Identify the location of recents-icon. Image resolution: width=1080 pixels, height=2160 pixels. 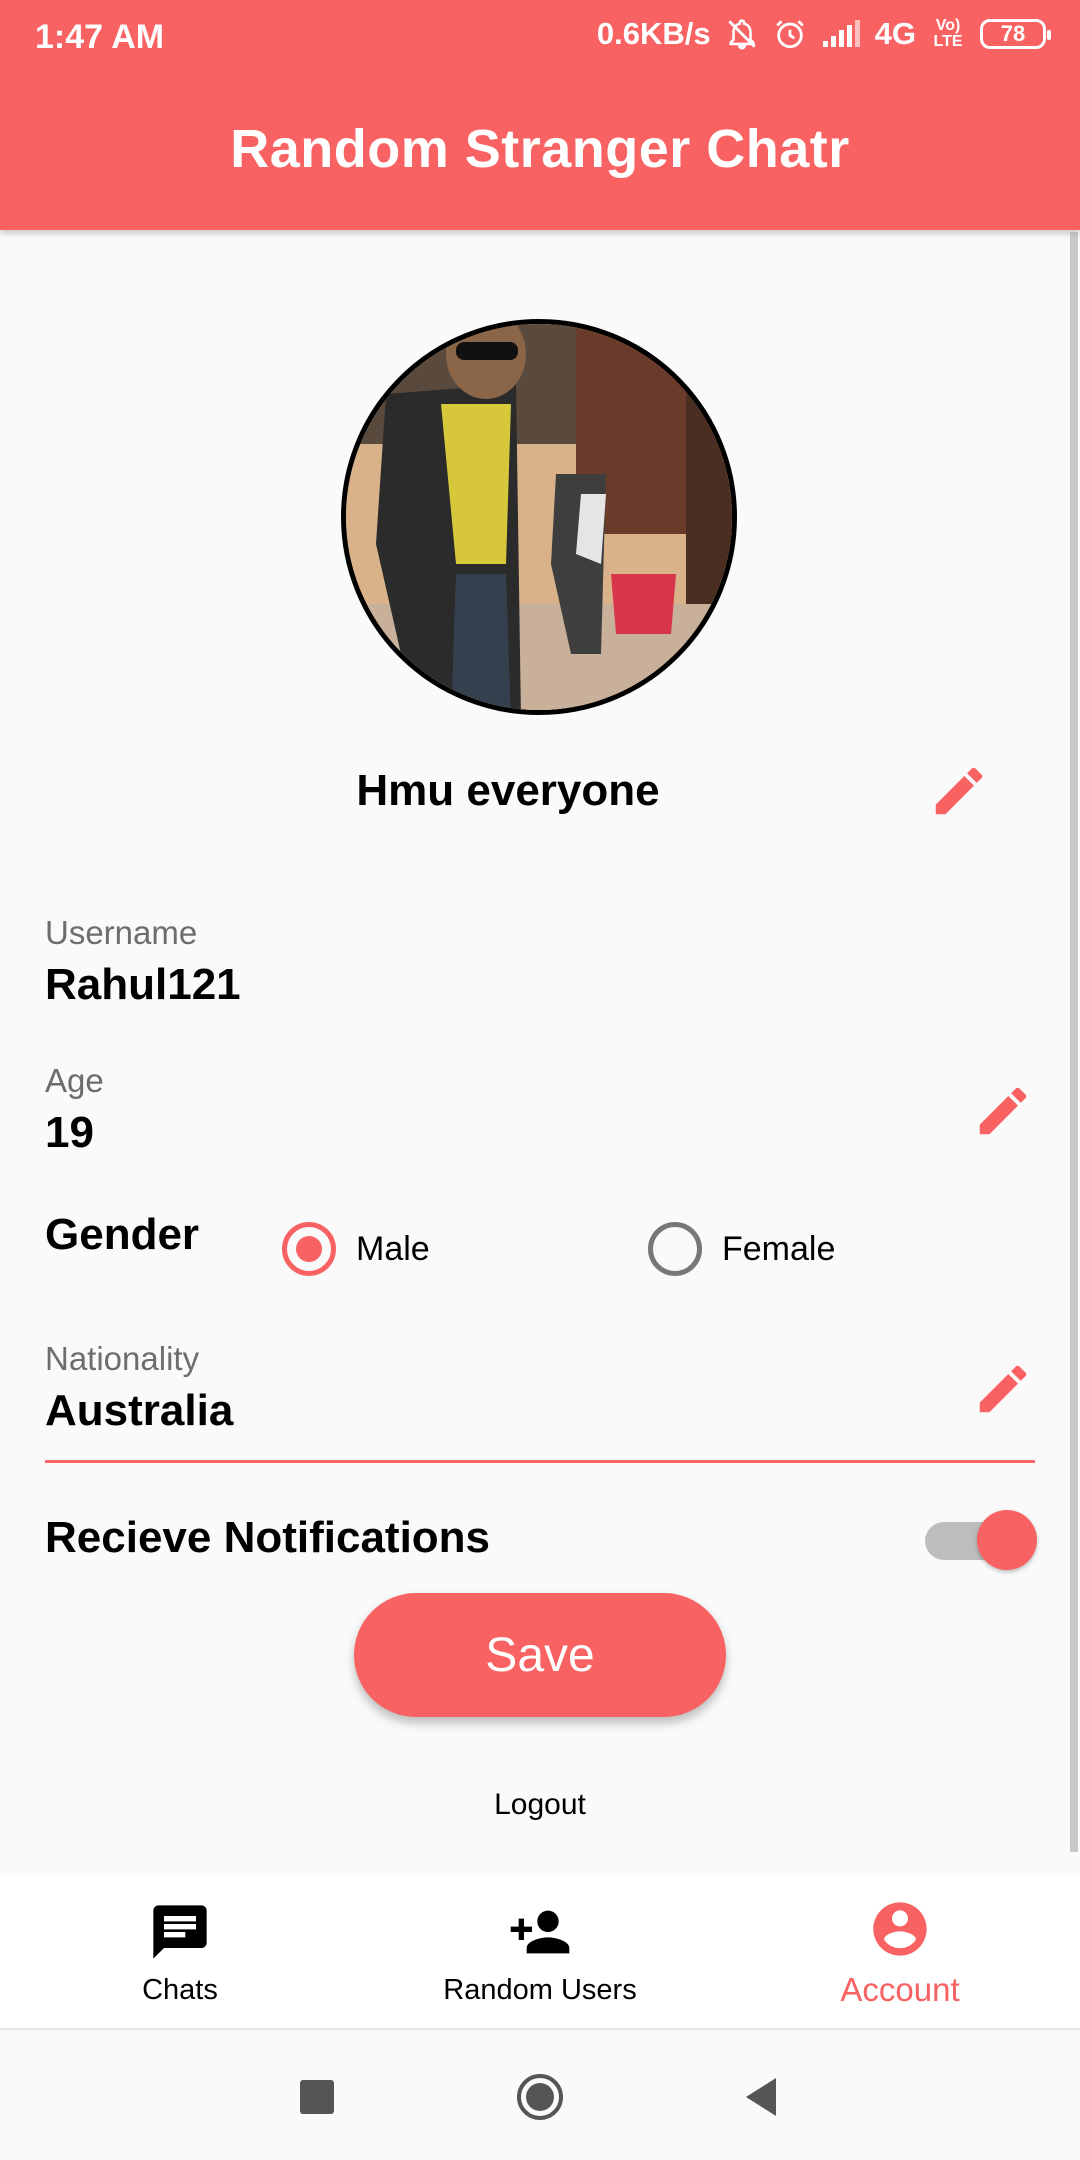
(317, 2097).